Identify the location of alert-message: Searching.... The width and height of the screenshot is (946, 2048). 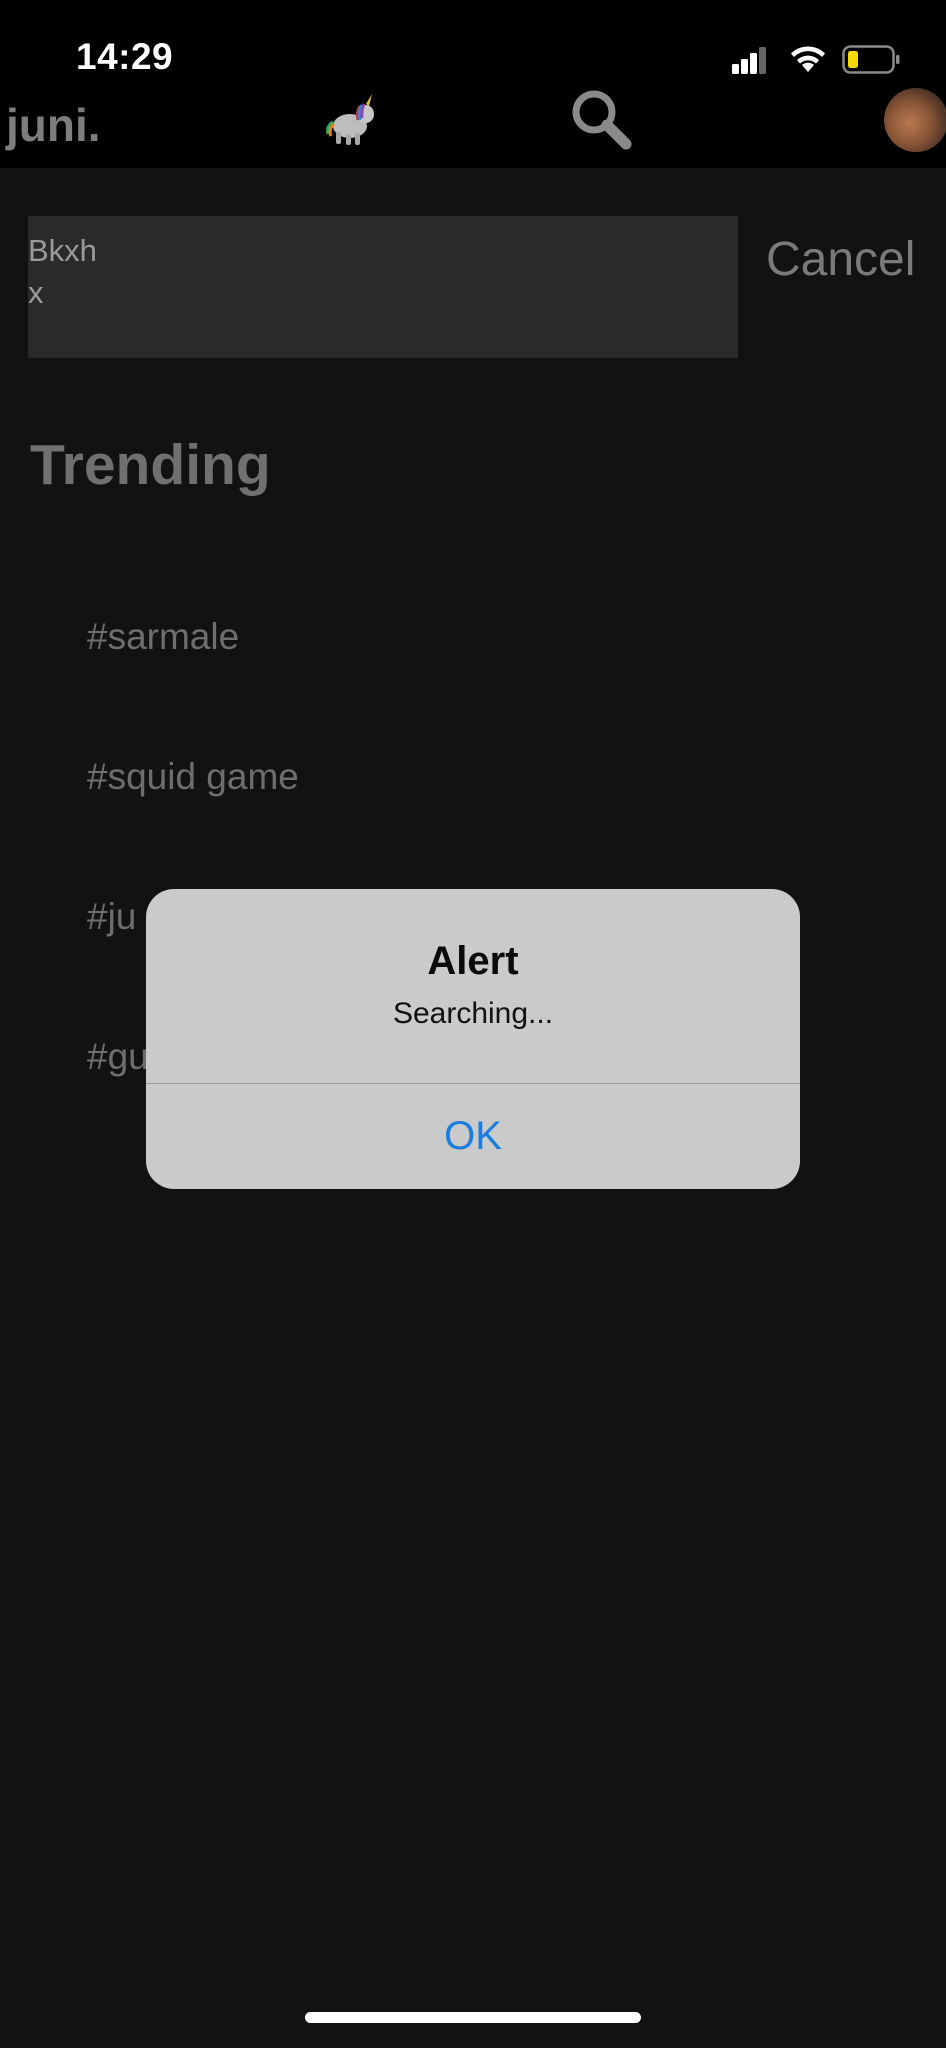
(473, 1013).